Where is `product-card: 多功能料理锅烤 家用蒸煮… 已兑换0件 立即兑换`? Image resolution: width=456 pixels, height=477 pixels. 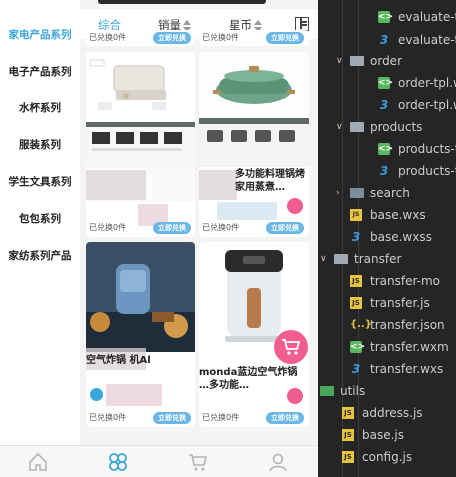
product-card: 多功能料理锅烤 家用蒸煮… 已兑换0件 立即兑换 is located at coordinates (254, 144).